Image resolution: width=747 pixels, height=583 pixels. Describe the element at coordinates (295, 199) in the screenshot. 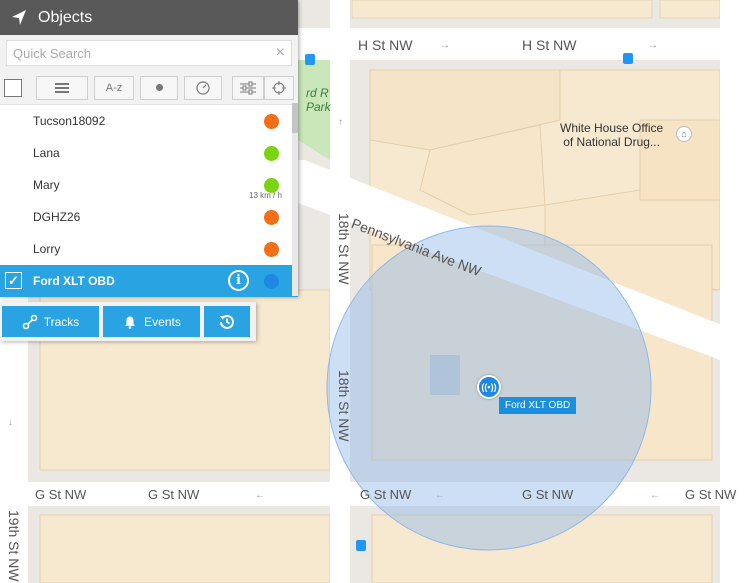

I see `list-scrollbar` at that location.